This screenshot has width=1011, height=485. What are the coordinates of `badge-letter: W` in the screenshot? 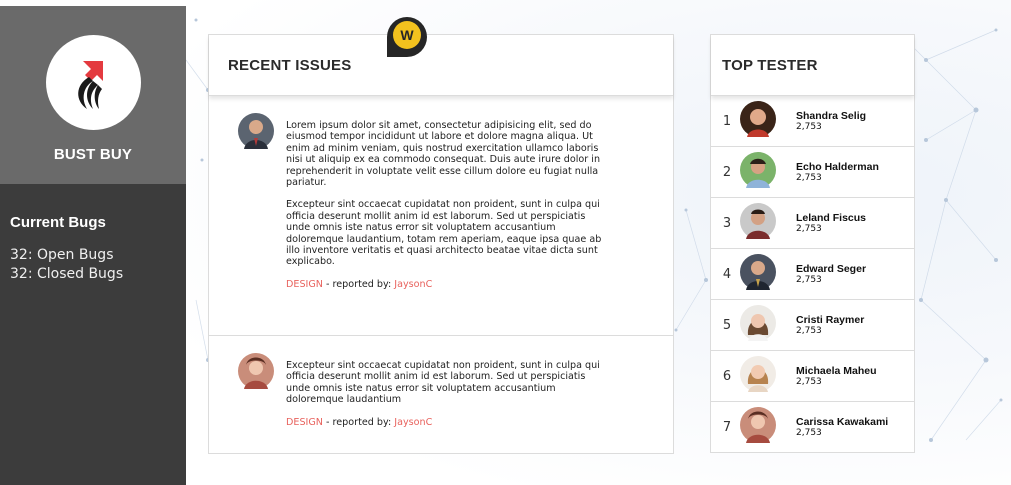 It's located at (407, 35).